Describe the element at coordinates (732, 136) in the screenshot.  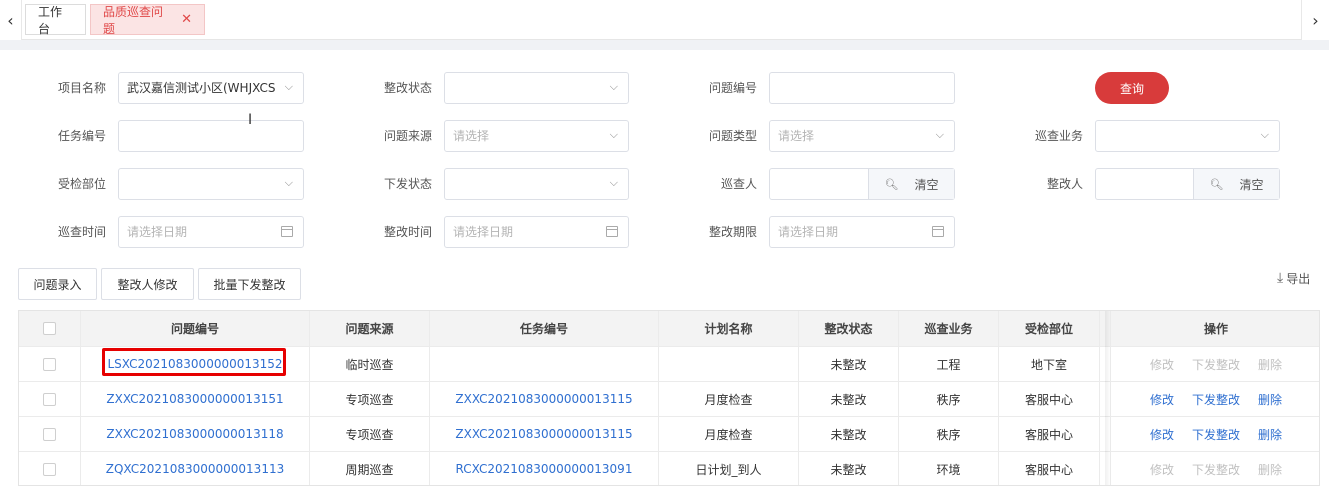
I see `issue-type-label: 问题类型` at that location.